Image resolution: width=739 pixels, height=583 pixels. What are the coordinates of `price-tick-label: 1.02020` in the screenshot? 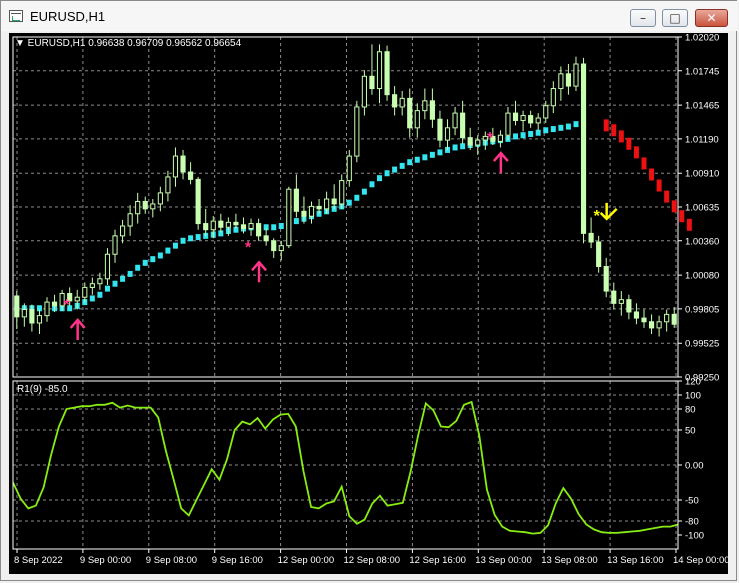 It's located at (702, 38).